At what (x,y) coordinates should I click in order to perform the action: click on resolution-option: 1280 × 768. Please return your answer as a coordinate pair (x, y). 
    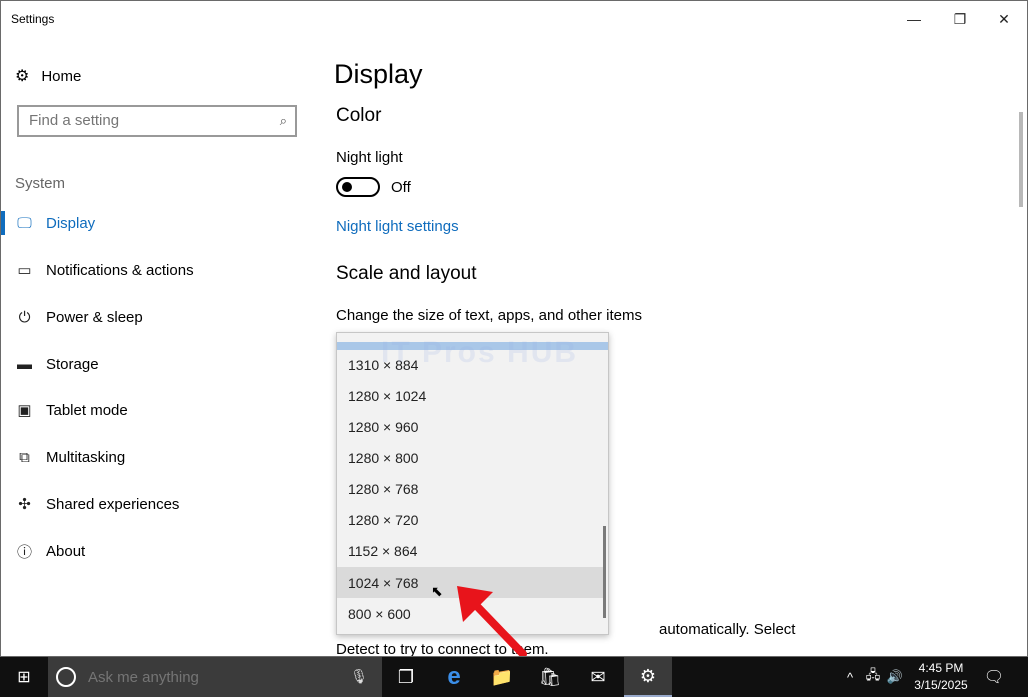
    Looking at the image, I should click on (471, 488).